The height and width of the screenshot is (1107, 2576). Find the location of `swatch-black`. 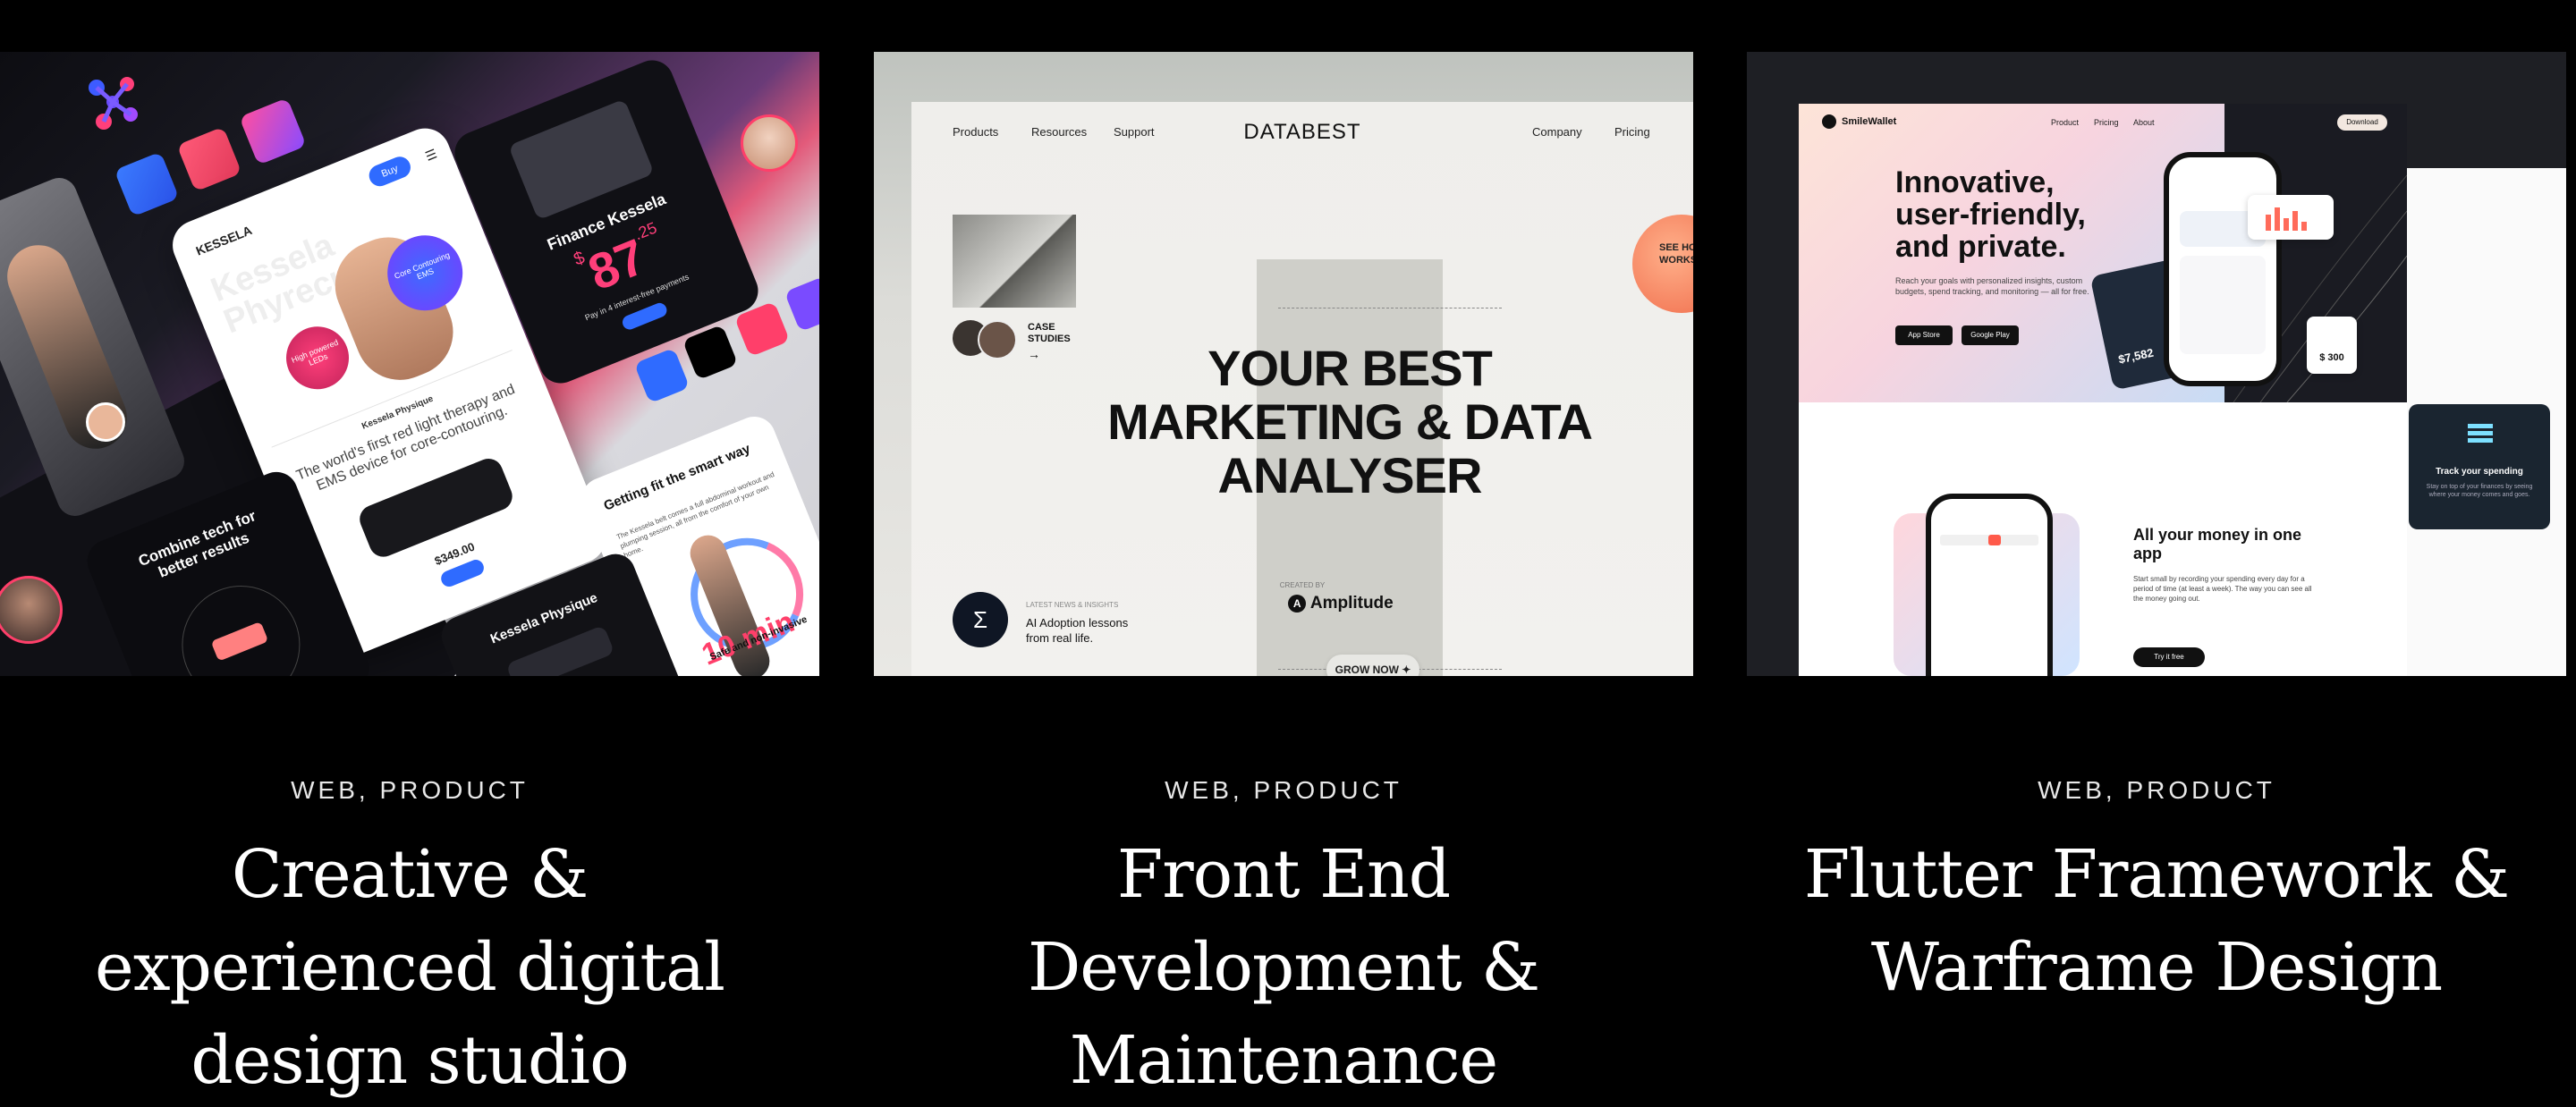

swatch-black is located at coordinates (710, 352).